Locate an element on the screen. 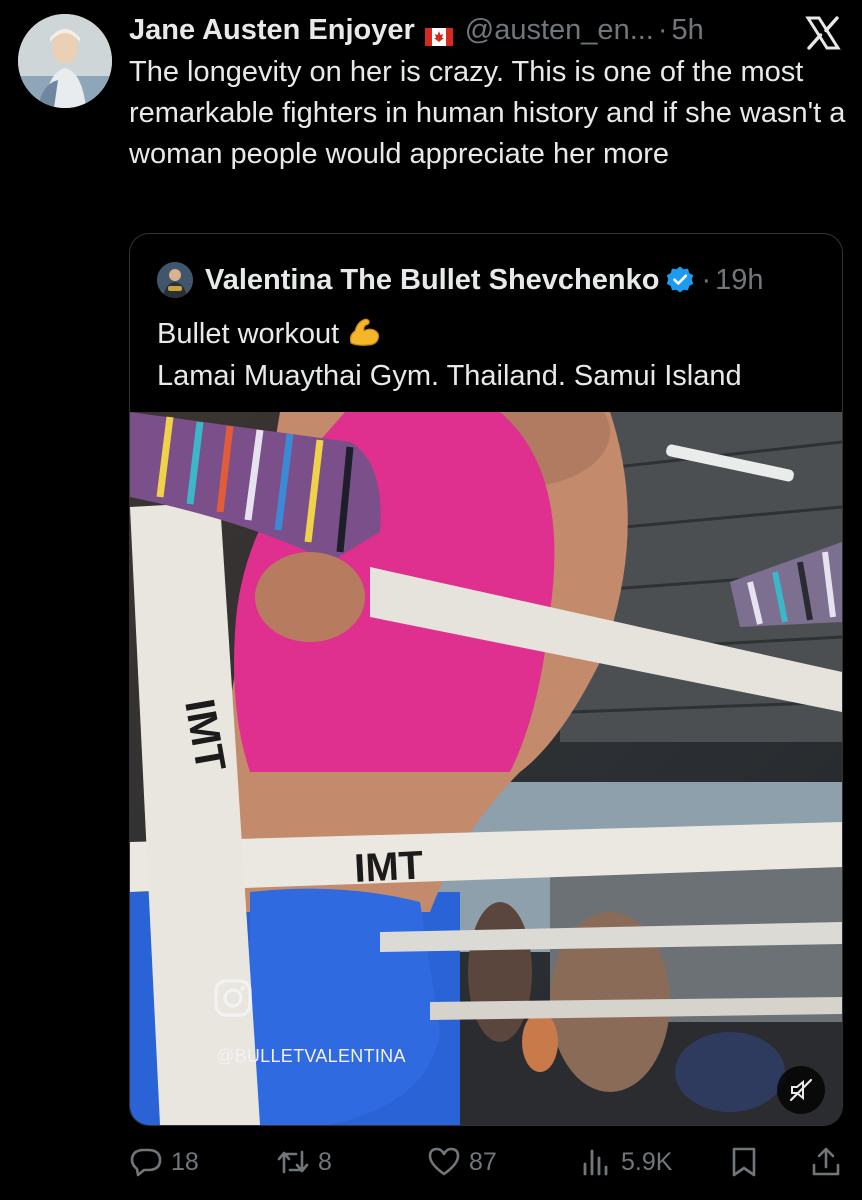 This screenshot has width=862, height=1200. instagram-watermark-handle: @BULLETVALENTINA is located at coordinates (311, 1056).